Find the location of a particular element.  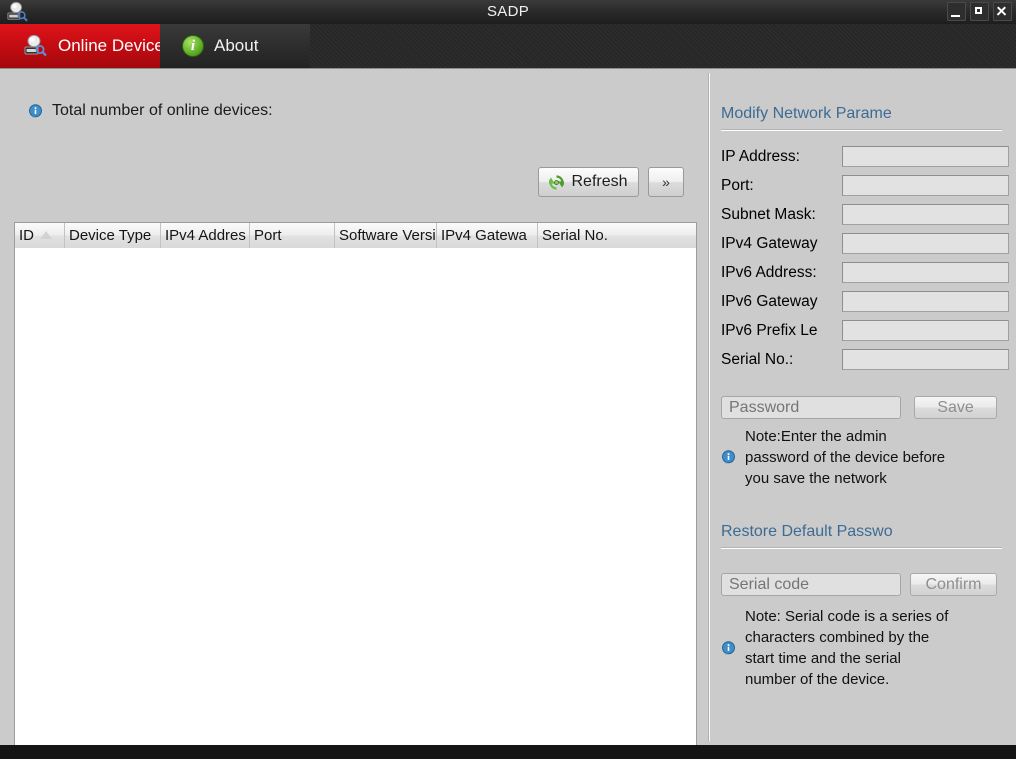

save-button: Save is located at coordinates (955, 407).